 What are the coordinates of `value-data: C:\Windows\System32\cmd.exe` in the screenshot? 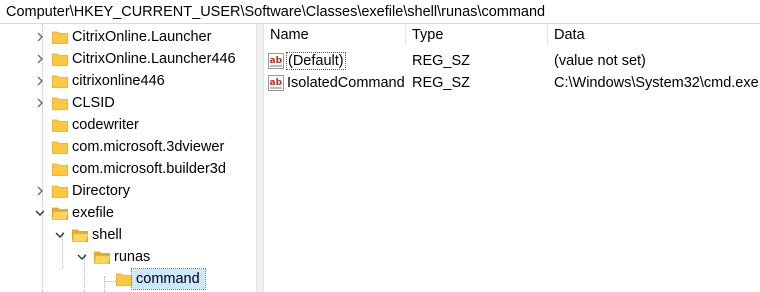 It's located at (656, 83).